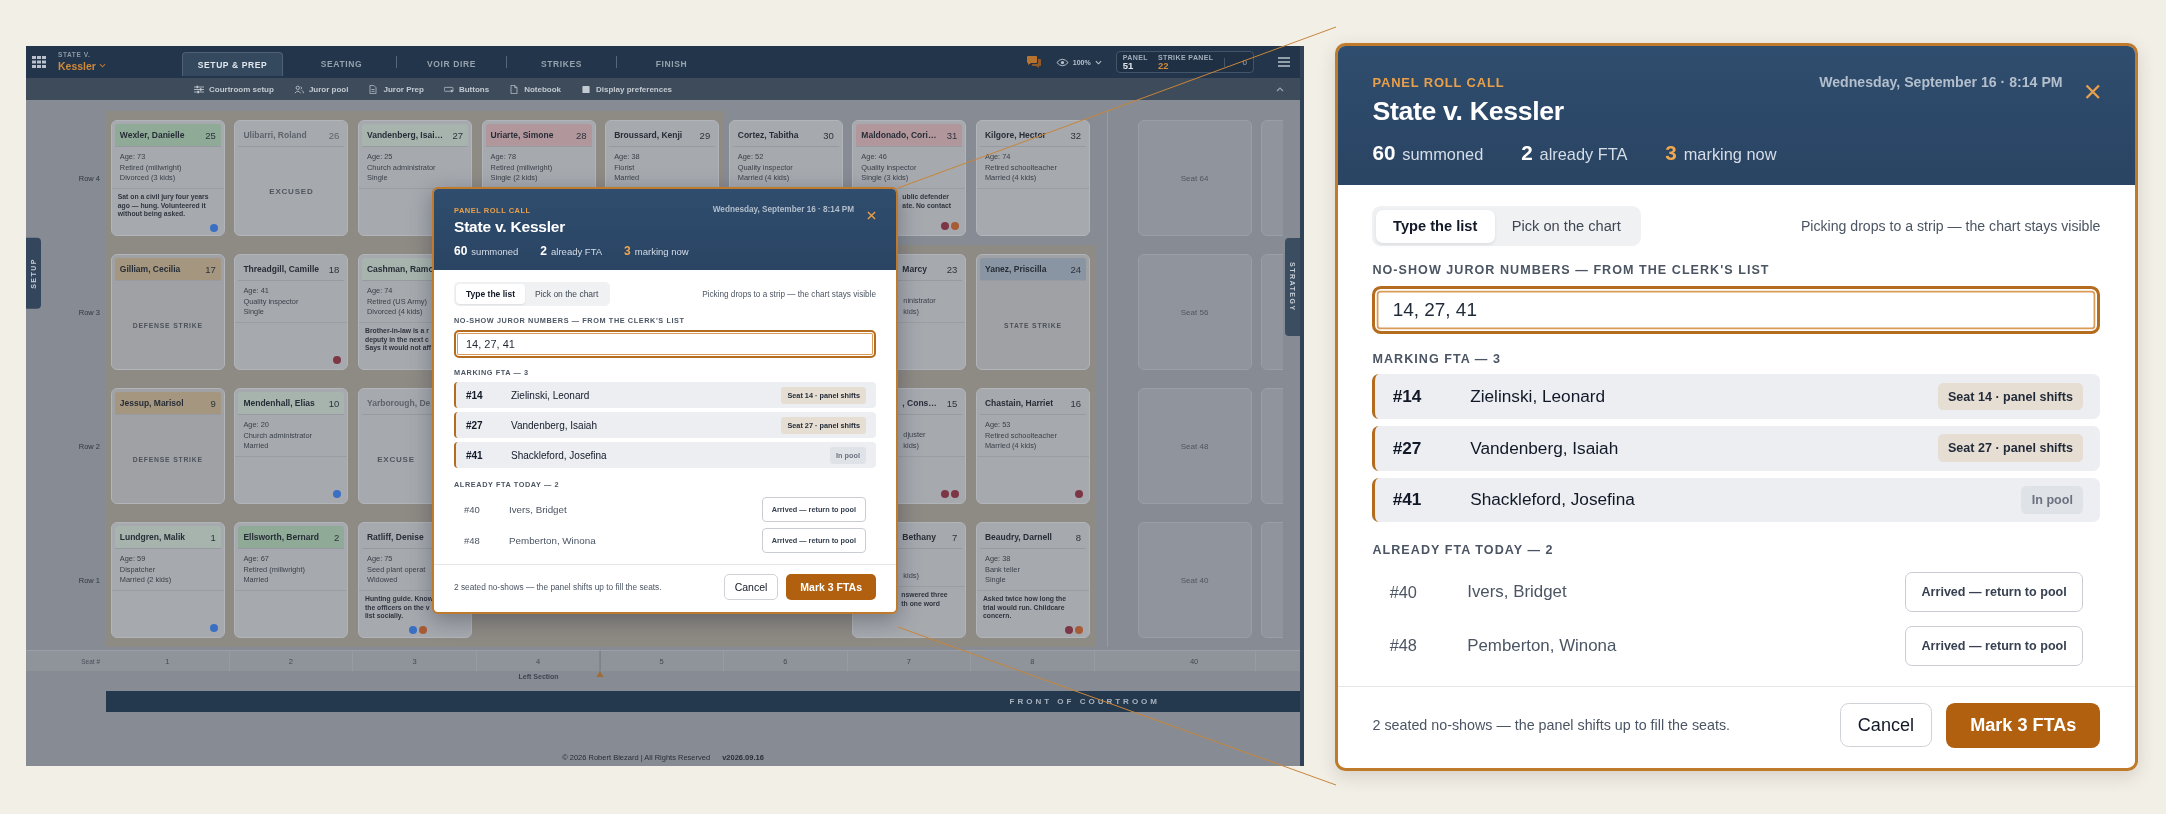  Describe the element at coordinates (561, 64) in the screenshot. I see `nav-tab: STRIKES` at that location.